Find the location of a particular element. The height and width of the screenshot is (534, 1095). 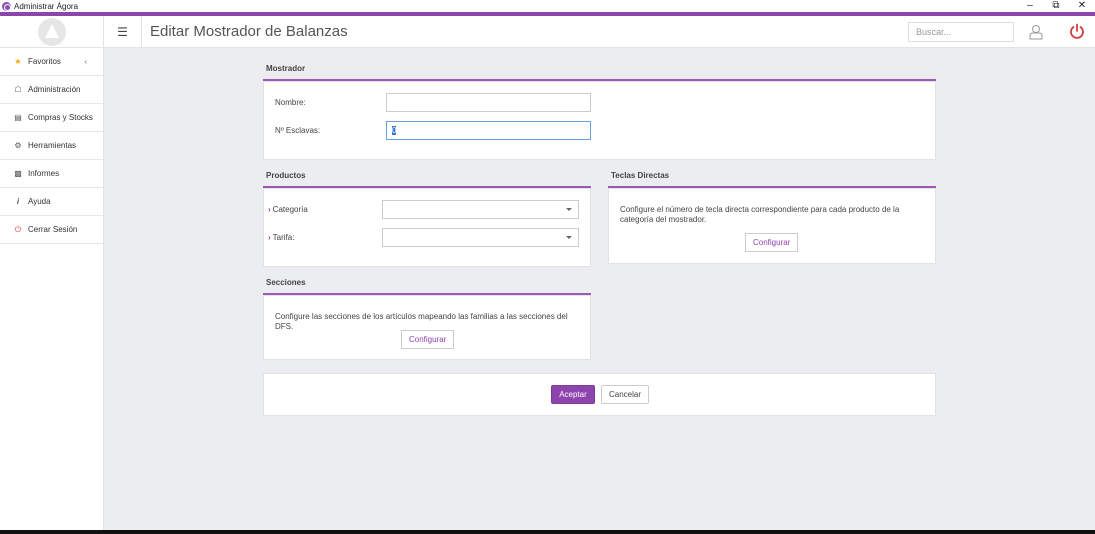

accept-button: Aceptar is located at coordinates (573, 394).